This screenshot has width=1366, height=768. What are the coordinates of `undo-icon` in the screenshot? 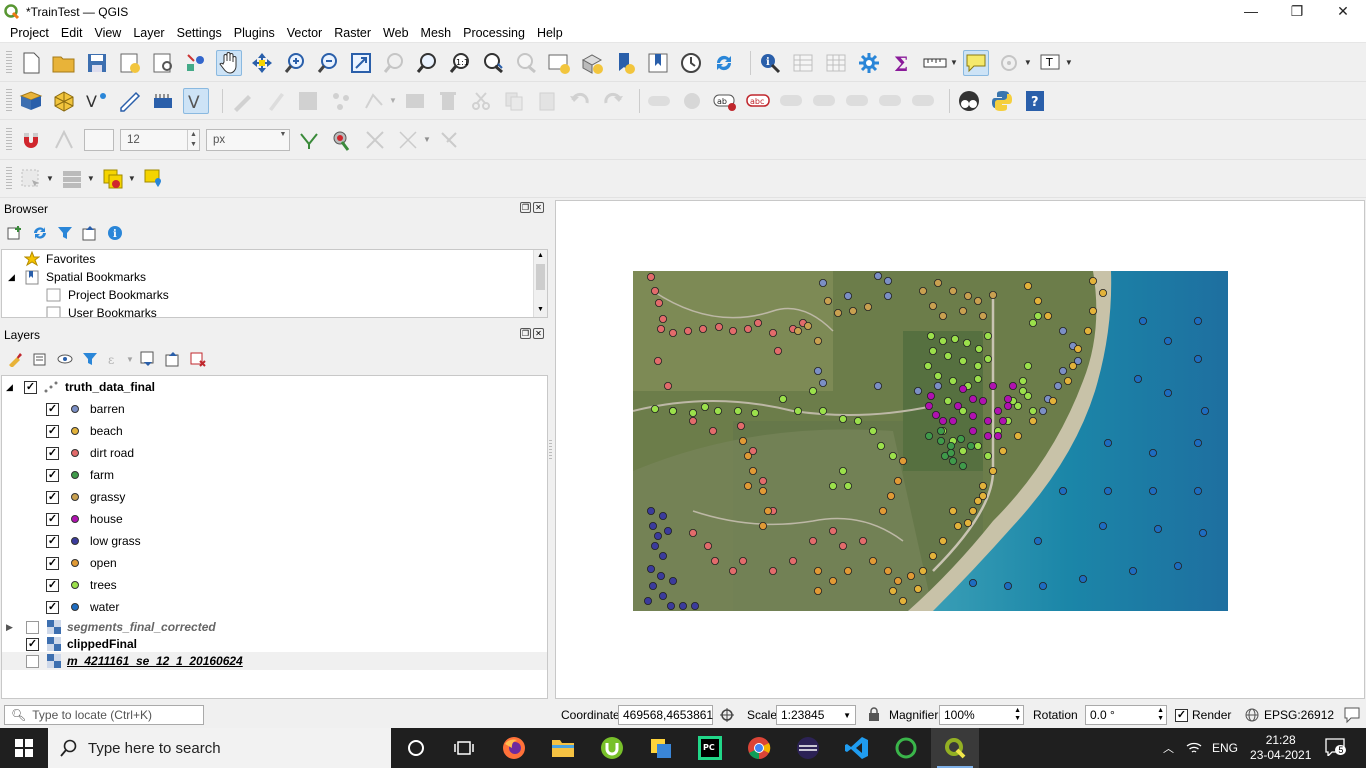 It's located at (580, 101).